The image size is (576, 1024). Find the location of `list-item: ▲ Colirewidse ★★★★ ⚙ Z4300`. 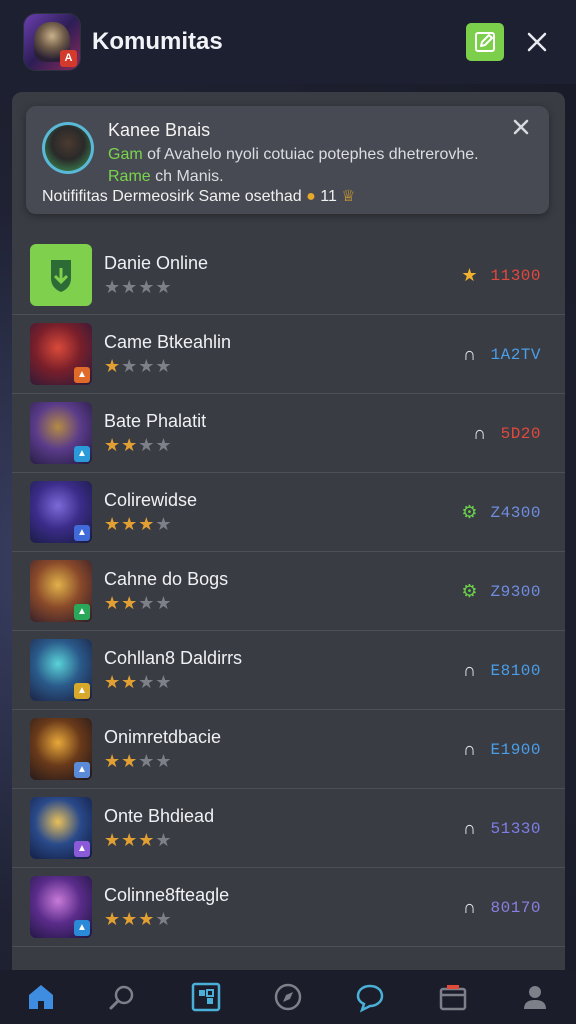

list-item: ▲ Colirewidse ★★★★ ⚙ Z4300 is located at coordinates (288, 512).